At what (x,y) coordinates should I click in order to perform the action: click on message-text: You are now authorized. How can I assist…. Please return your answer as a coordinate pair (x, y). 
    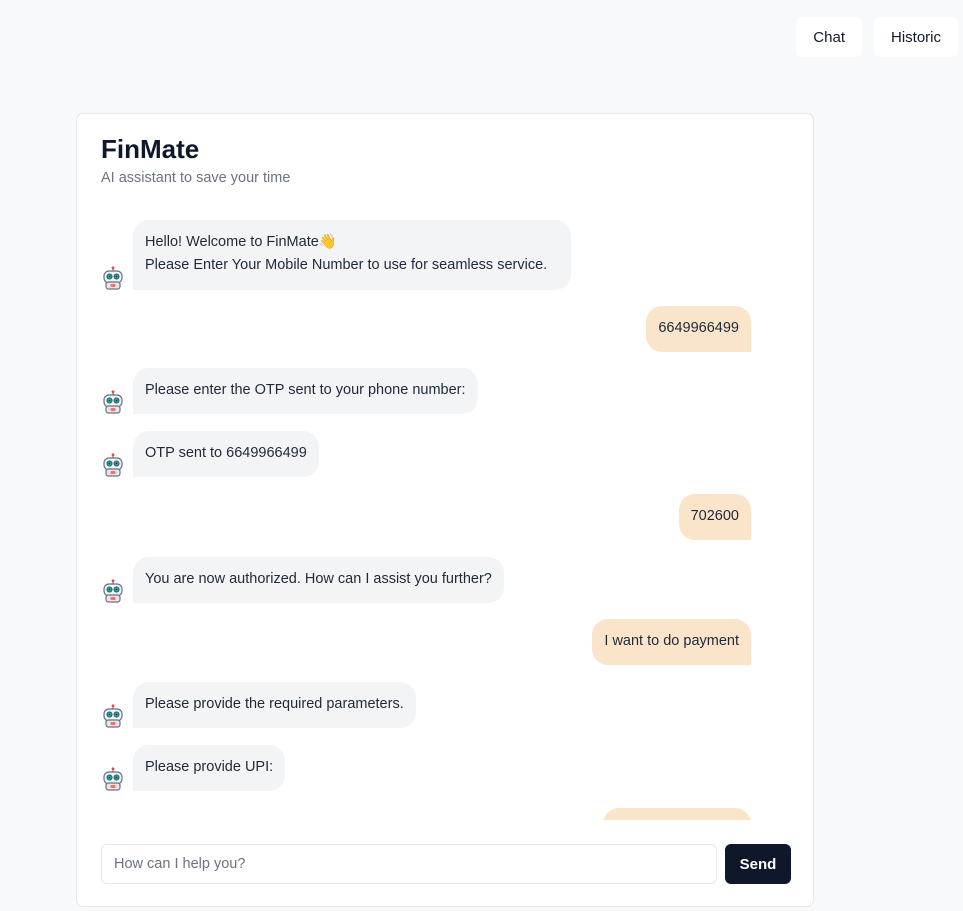
    Looking at the image, I should click on (318, 579).